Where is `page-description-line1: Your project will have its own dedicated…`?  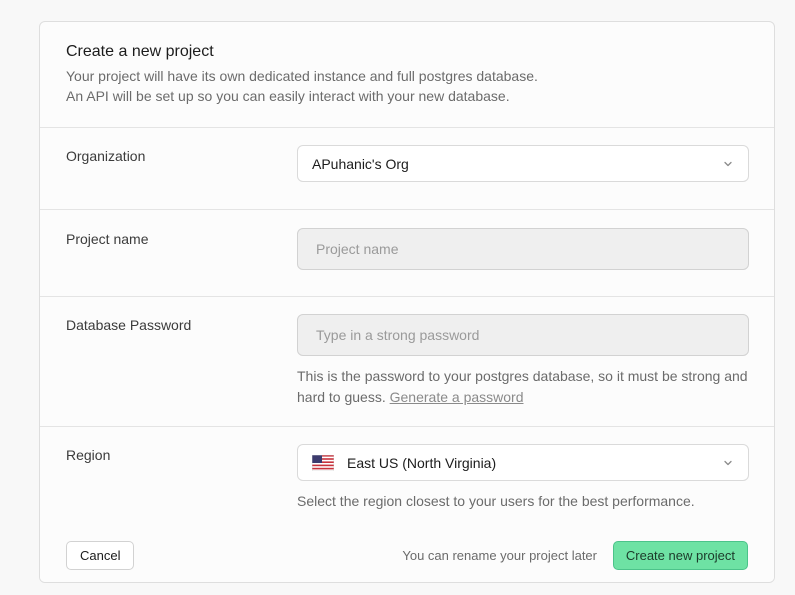 page-description-line1: Your project will have its own dedicated… is located at coordinates (302, 76).